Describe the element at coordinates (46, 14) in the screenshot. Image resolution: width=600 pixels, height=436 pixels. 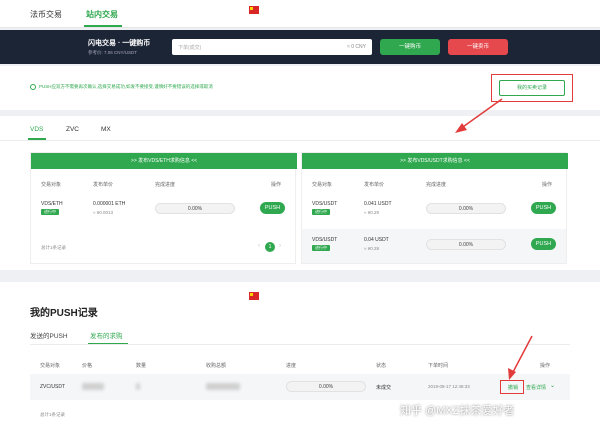
I see `nav-tab-fiat: 法币交易` at that location.